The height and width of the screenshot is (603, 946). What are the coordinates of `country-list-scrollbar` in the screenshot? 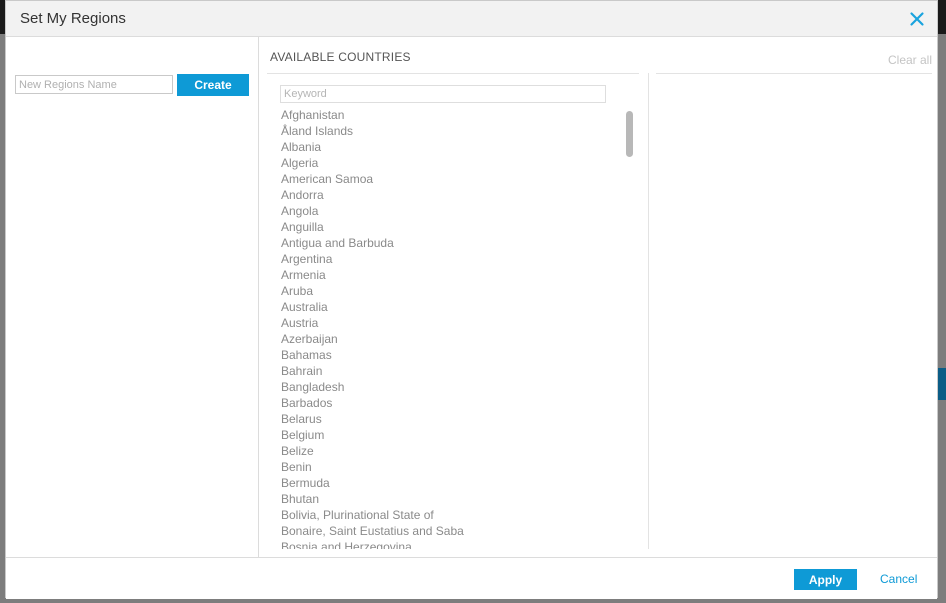 It's located at (629, 134).